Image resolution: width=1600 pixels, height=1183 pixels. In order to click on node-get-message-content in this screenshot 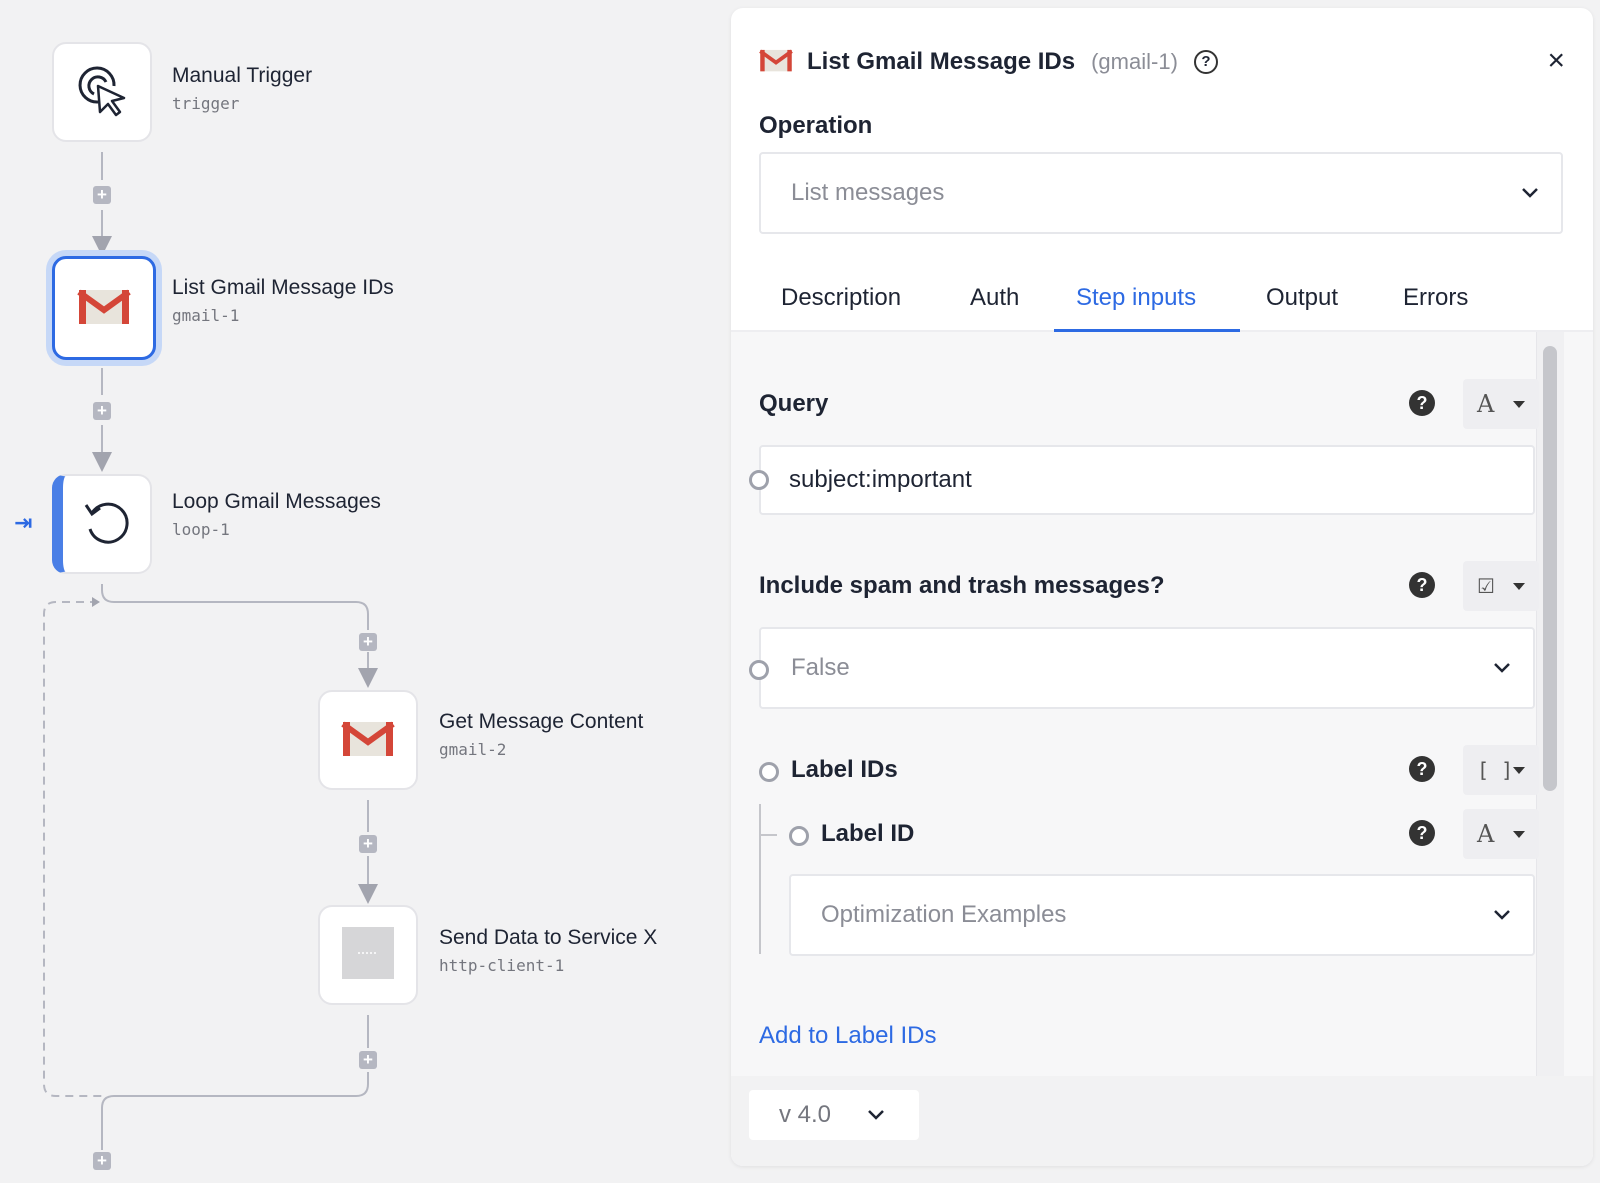, I will do `click(368, 740)`.